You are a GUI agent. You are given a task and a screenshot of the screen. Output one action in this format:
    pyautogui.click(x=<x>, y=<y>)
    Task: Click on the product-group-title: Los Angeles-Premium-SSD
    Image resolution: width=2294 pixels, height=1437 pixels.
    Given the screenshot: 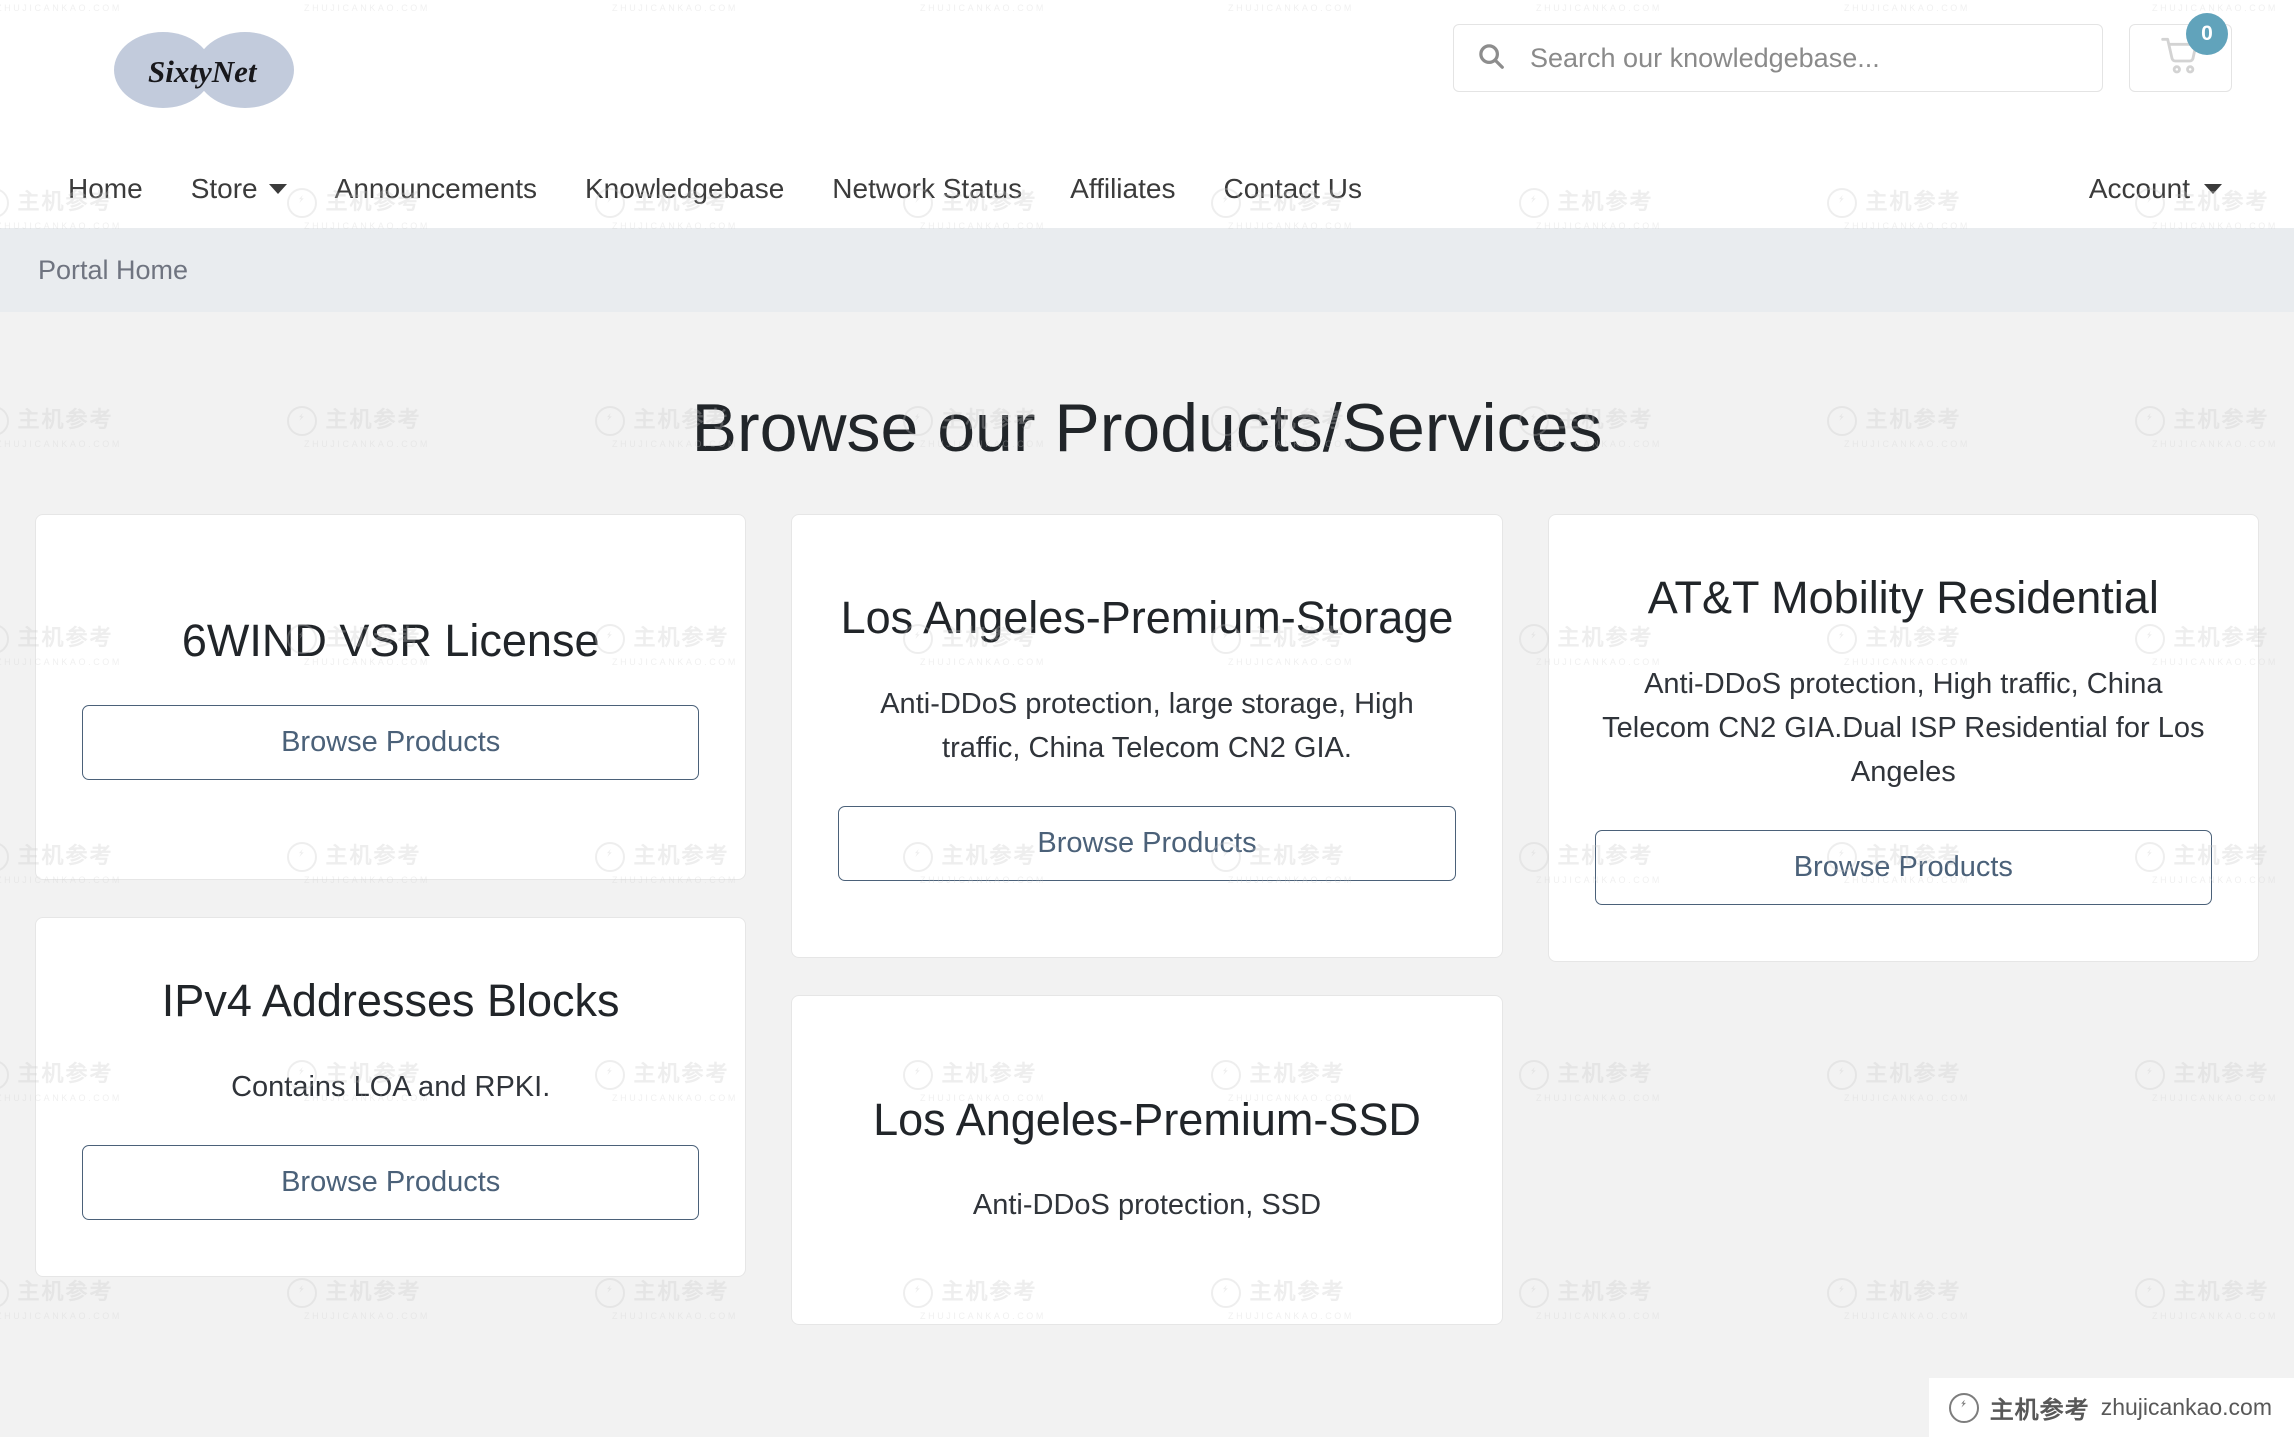 What is the action you would take?
    pyautogui.click(x=1147, y=1119)
    